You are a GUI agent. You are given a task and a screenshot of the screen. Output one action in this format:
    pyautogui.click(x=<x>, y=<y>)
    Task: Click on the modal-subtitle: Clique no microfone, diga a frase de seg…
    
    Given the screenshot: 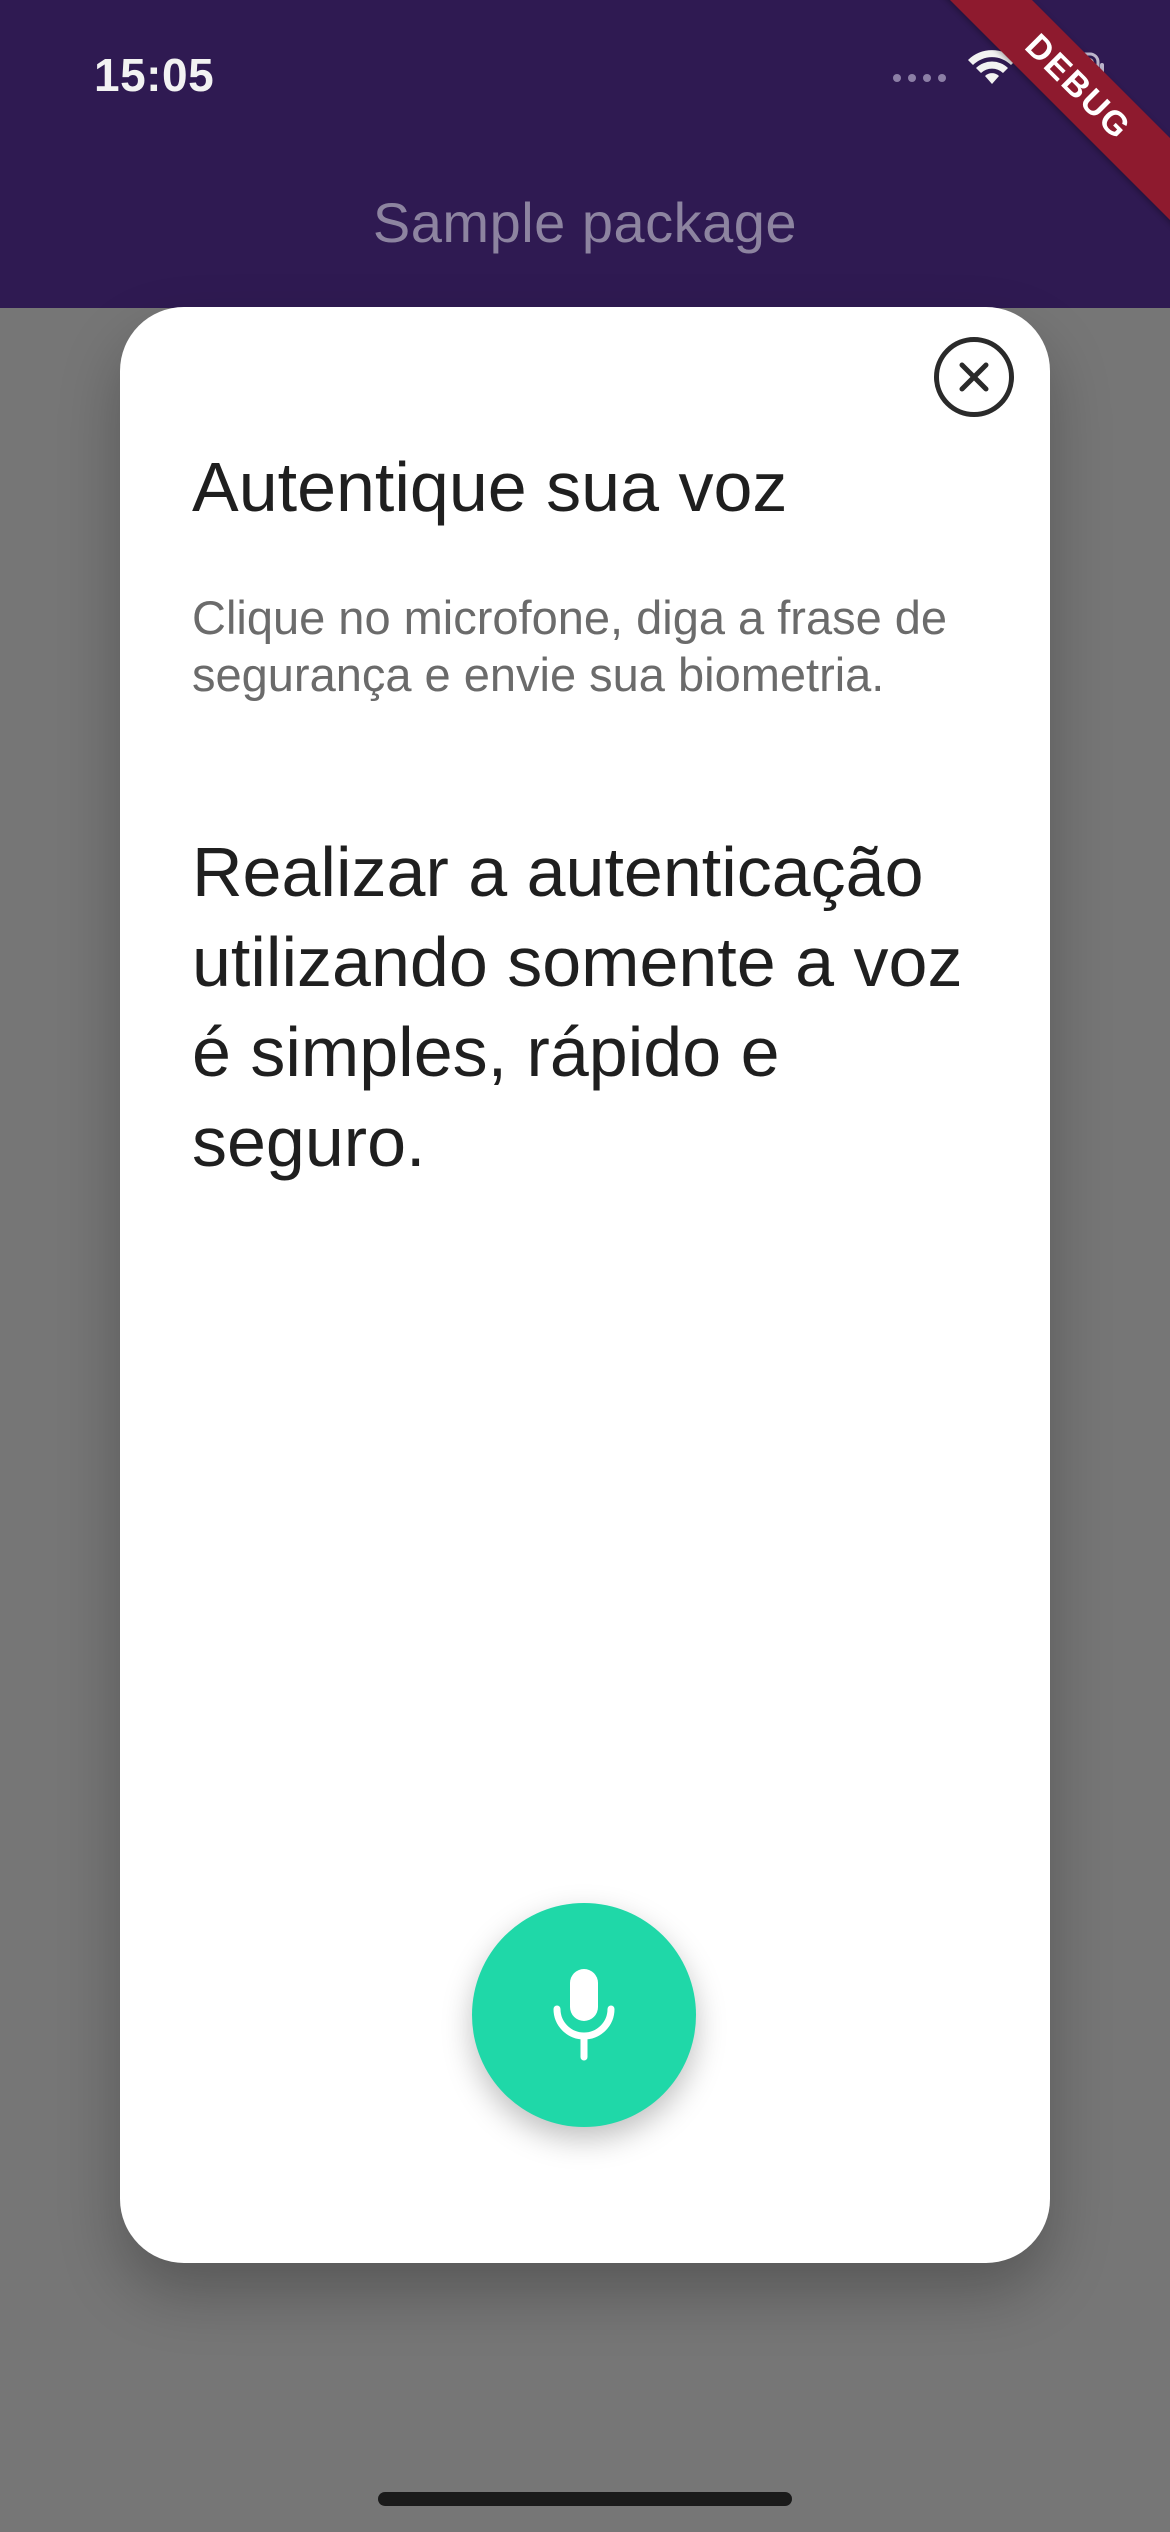 What is the action you would take?
    pyautogui.click(x=570, y=646)
    